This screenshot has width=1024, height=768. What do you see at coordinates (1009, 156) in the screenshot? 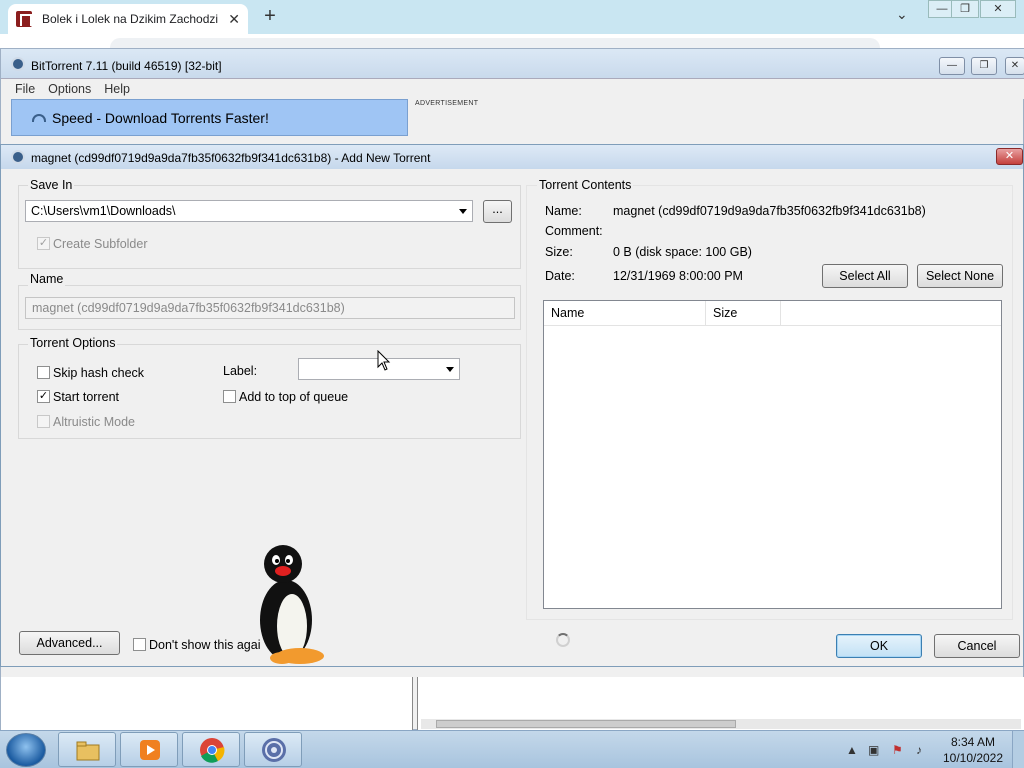
I see `dialog-close-button: ✕` at bounding box center [1009, 156].